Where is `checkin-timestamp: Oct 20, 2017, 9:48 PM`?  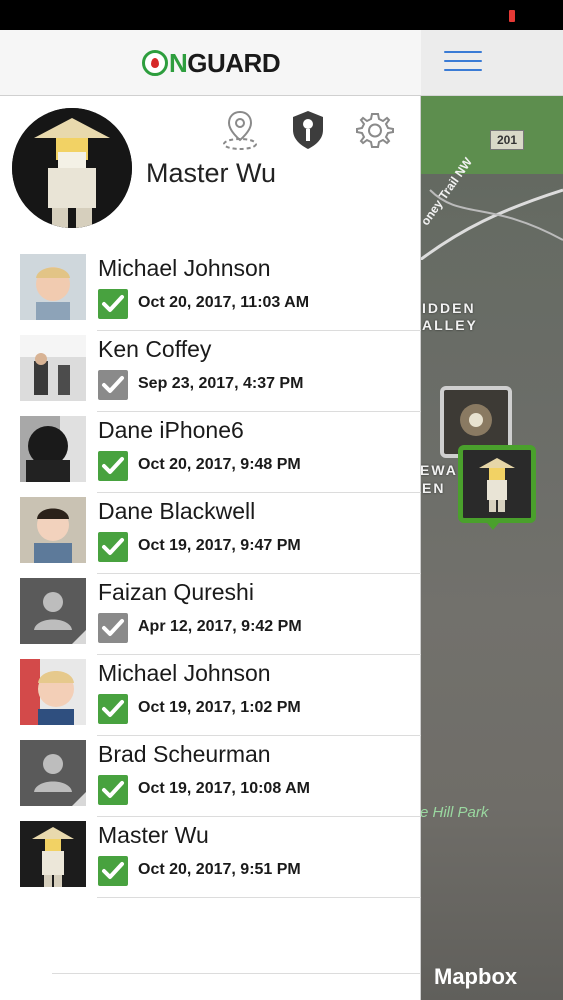
checkin-timestamp: Oct 20, 2017, 9:48 PM is located at coordinates (219, 464).